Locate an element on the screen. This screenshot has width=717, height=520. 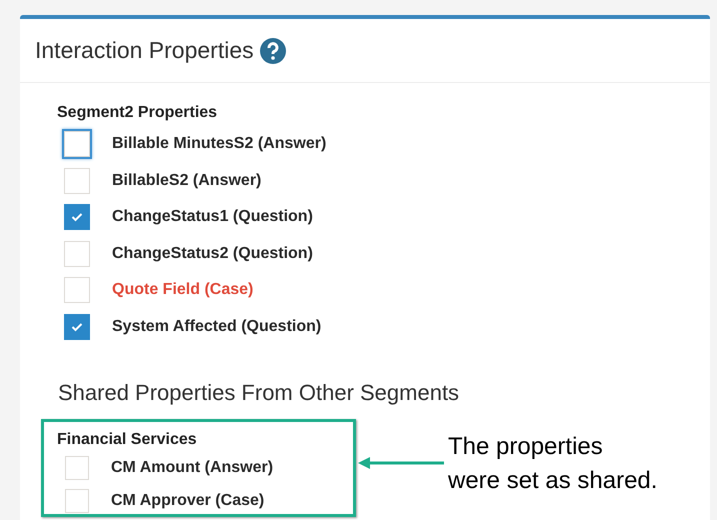
group-title: Financial Services is located at coordinates (127, 440).